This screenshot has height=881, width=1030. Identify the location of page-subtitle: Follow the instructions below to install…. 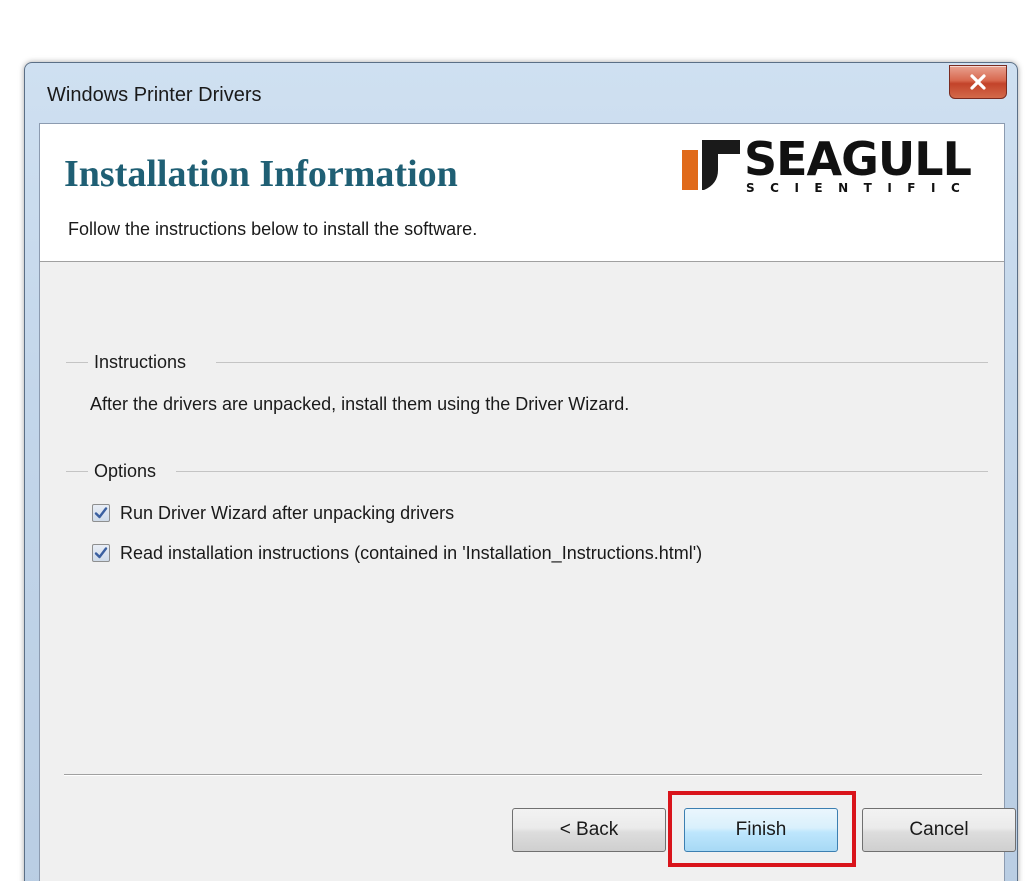
(273, 229).